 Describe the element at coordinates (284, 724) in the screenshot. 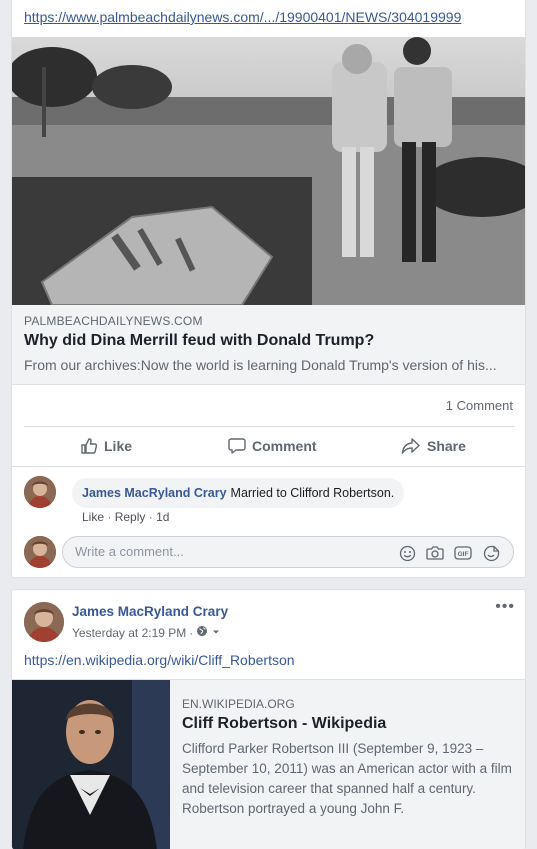

I see `preview-title: Cliff Robertson - Wikipedia` at that location.